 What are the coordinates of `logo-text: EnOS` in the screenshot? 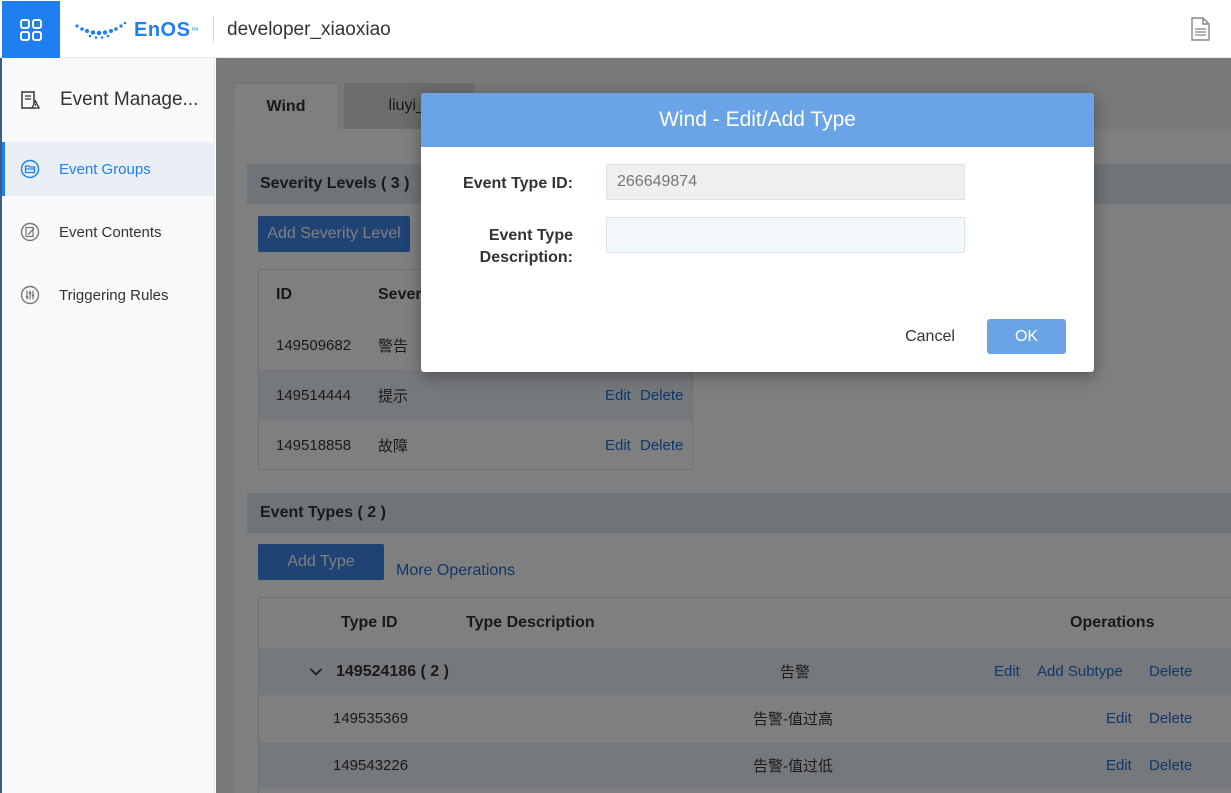 It's located at (162, 29).